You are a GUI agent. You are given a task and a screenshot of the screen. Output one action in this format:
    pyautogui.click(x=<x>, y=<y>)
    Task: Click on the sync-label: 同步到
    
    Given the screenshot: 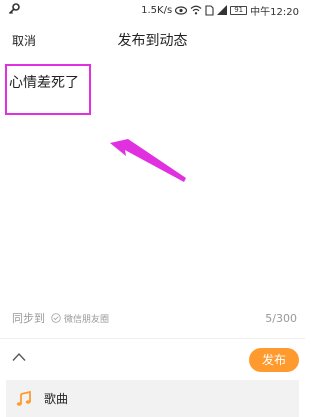 What is the action you would take?
    pyautogui.click(x=28, y=318)
    